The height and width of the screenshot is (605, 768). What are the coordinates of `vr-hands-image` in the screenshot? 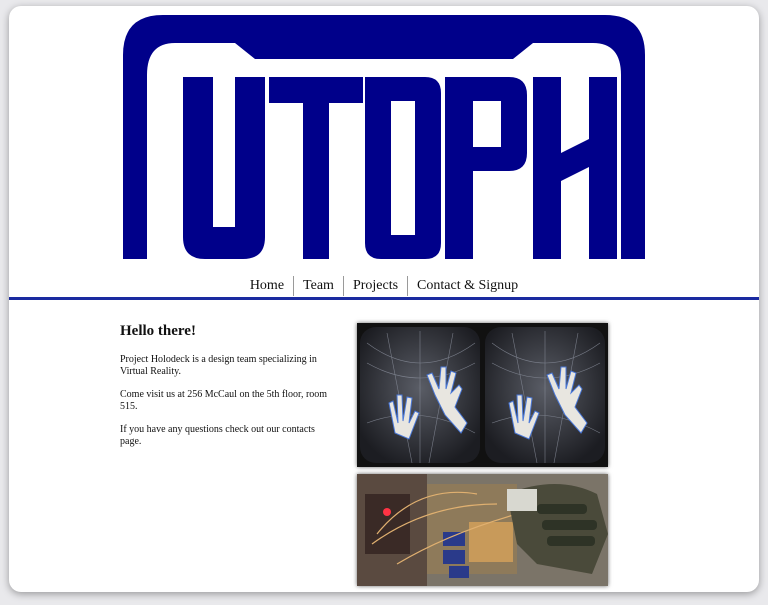 It's located at (482, 395).